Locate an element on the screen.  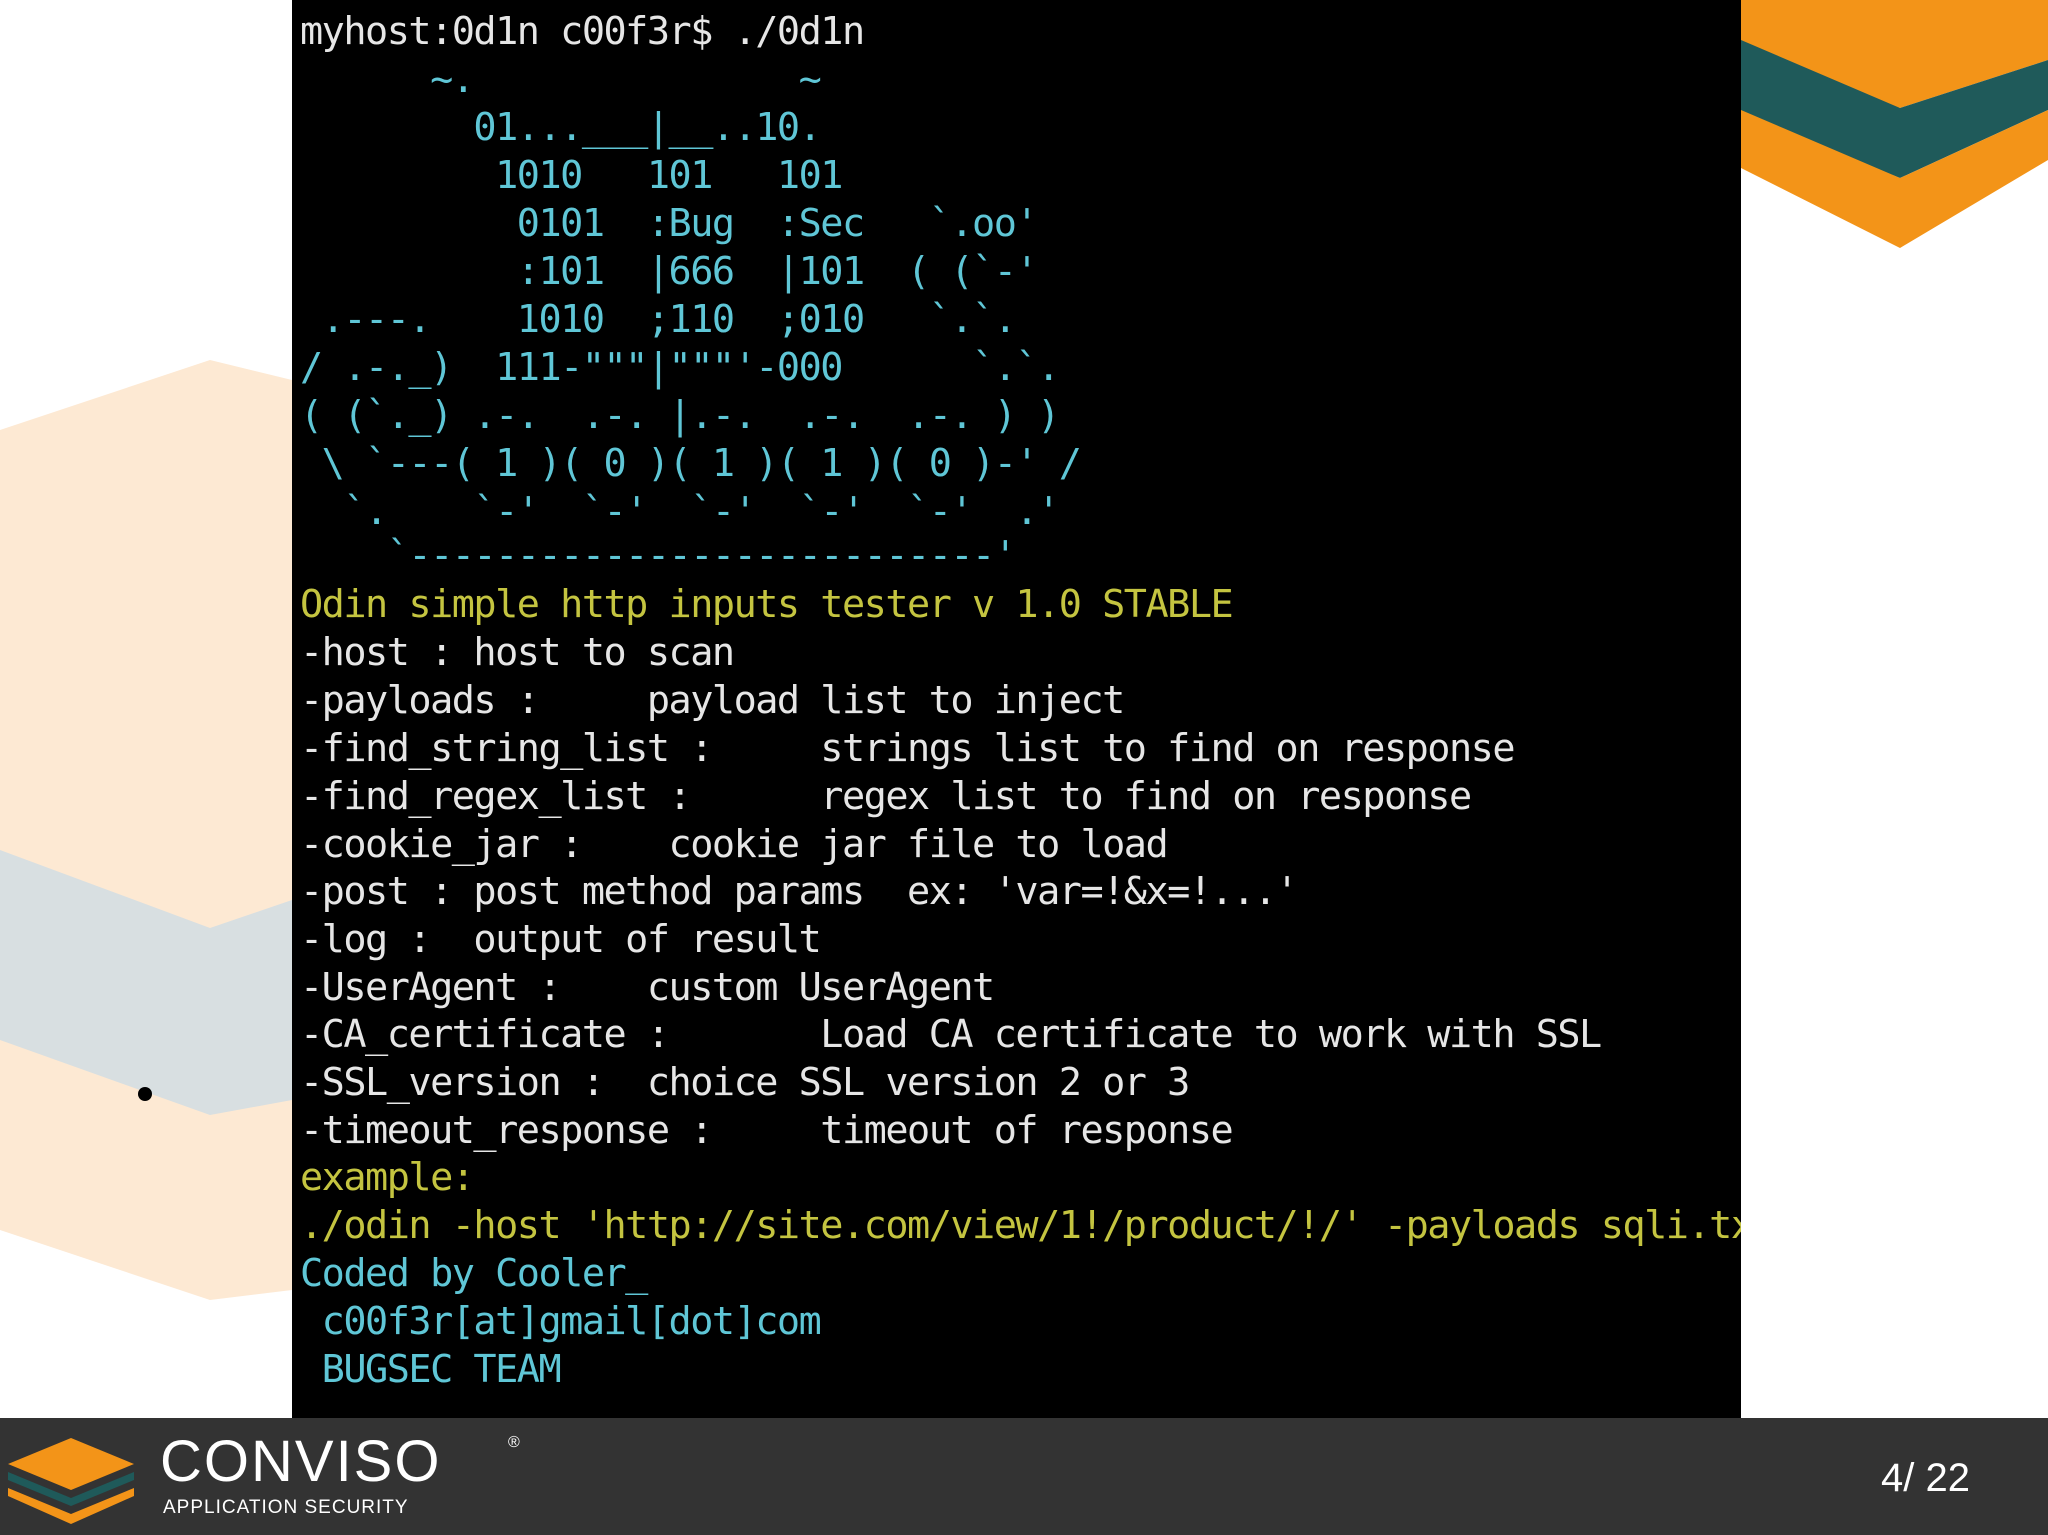
ascii-art-line: ~. ~ is located at coordinates (561, 79).